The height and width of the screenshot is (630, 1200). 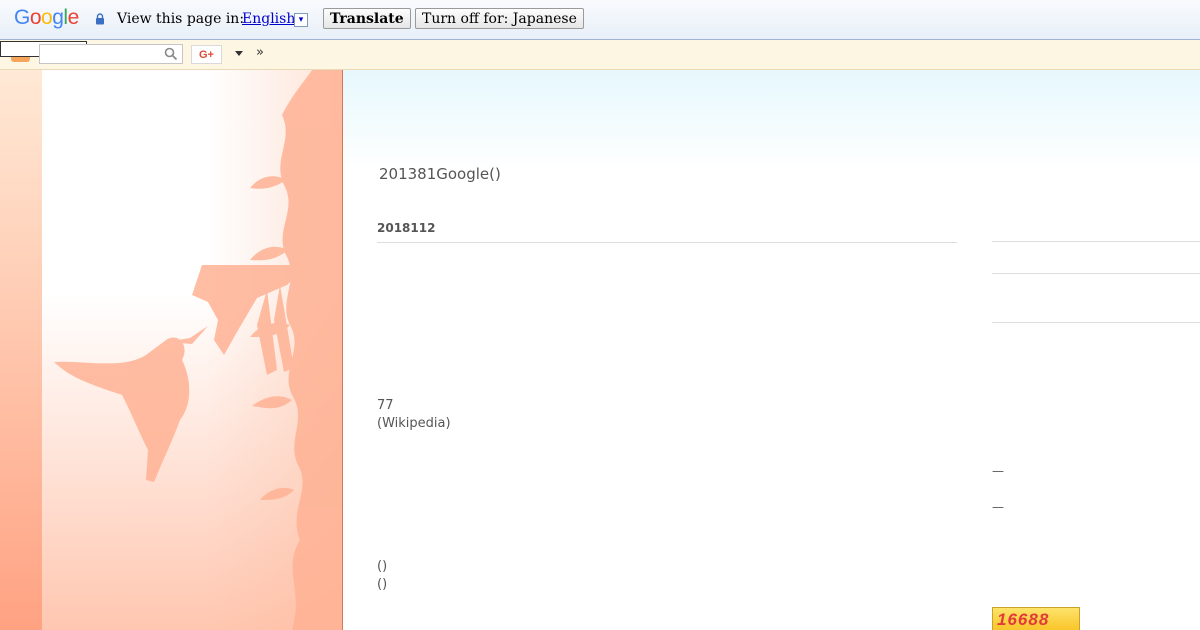 I want to click on search-icon, so click(x=171, y=54).